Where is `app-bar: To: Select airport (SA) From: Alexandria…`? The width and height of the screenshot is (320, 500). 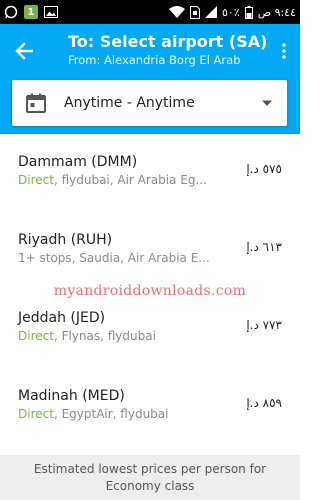
app-bar: To: Select airport (SA) From: Alexandria… is located at coordinates (150, 51).